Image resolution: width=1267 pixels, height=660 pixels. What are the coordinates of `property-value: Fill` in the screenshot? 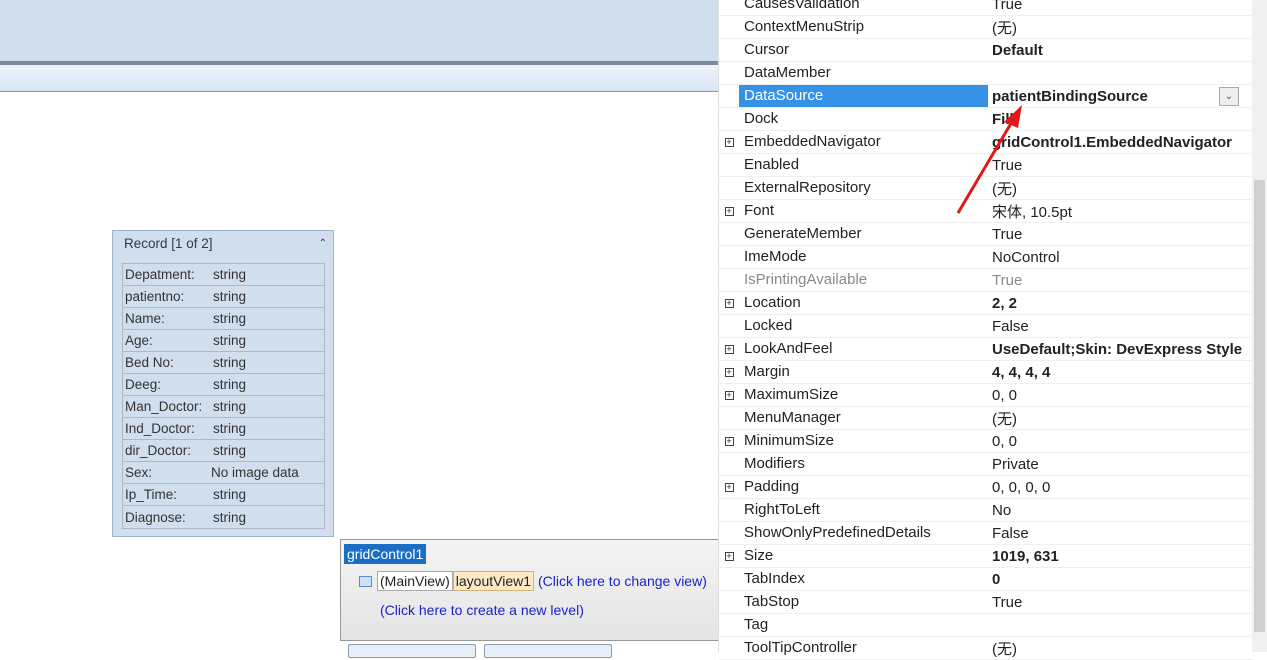 It's located at (1120, 119).